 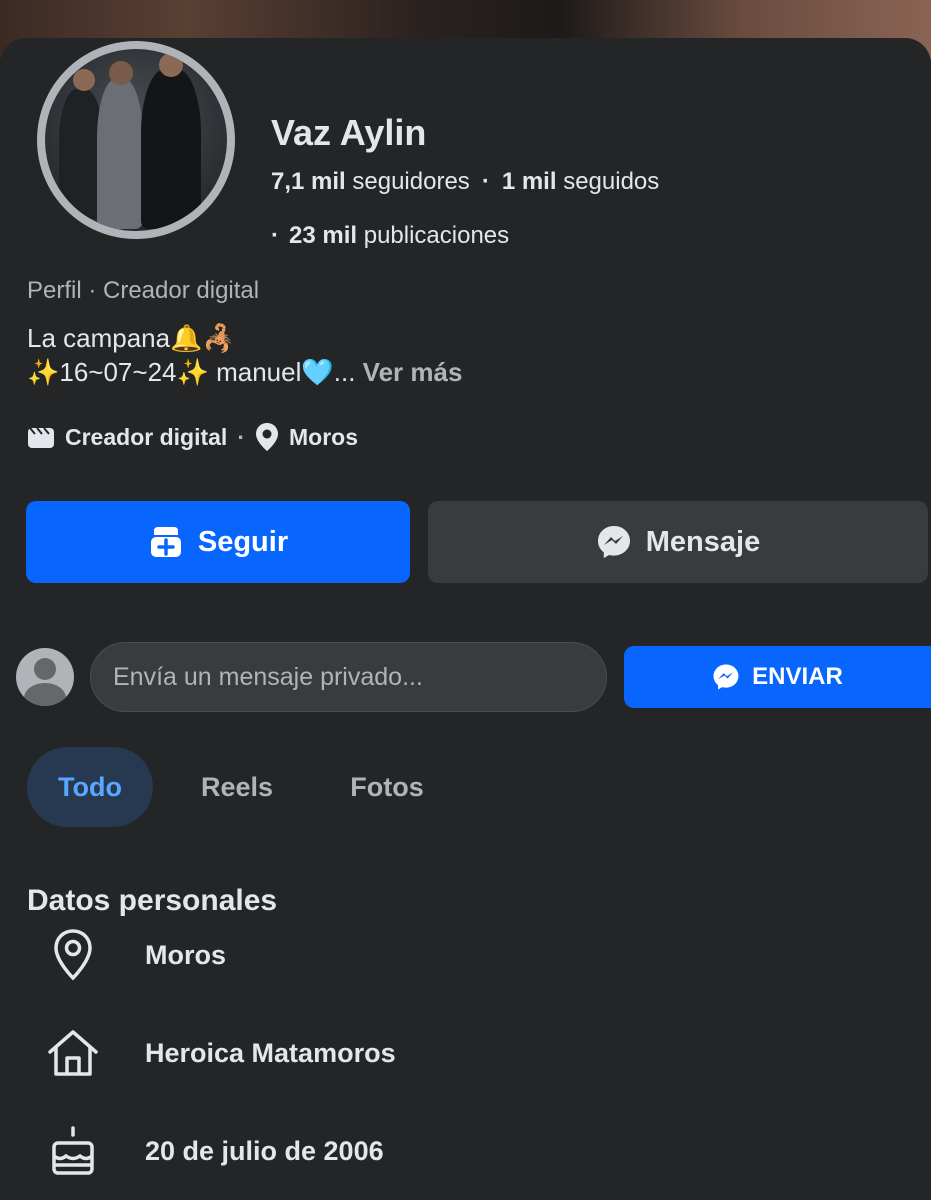 What do you see at coordinates (323, 235) in the screenshot?
I see `posts-count: 23 mil` at bounding box center [323, 235].